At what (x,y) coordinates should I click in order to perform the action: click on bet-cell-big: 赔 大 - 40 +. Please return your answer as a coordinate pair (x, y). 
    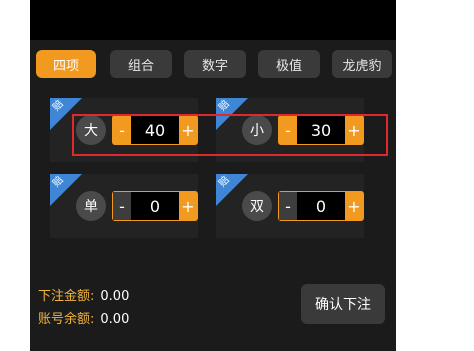
    Looking at the image, I should click on (124, 130).